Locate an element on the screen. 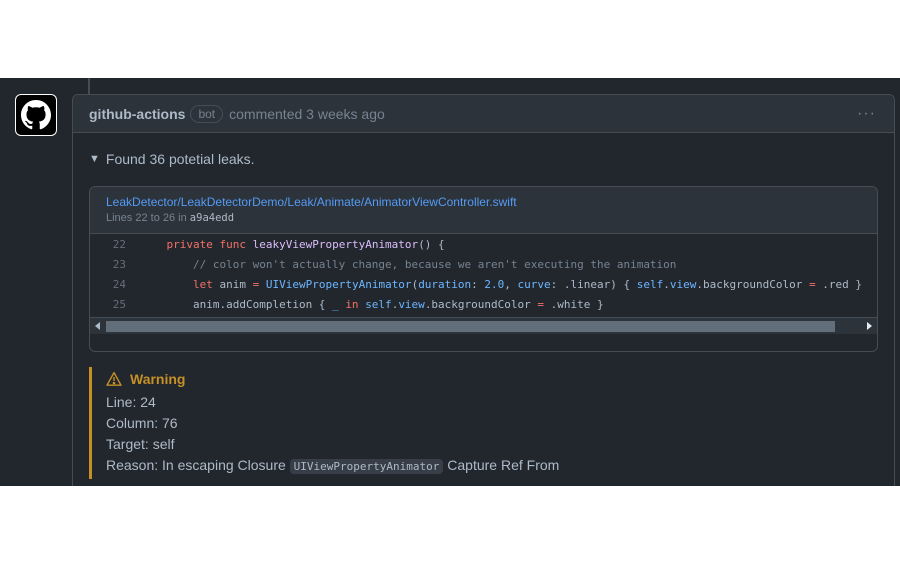 This screenshot has width=900, height=564. code-token: duration is located at coordinates (445, 284).